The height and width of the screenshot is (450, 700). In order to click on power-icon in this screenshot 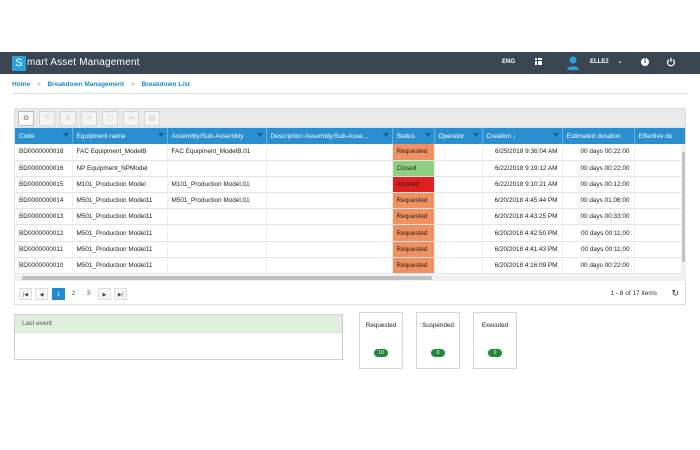, I will do `click(671, 62)`.